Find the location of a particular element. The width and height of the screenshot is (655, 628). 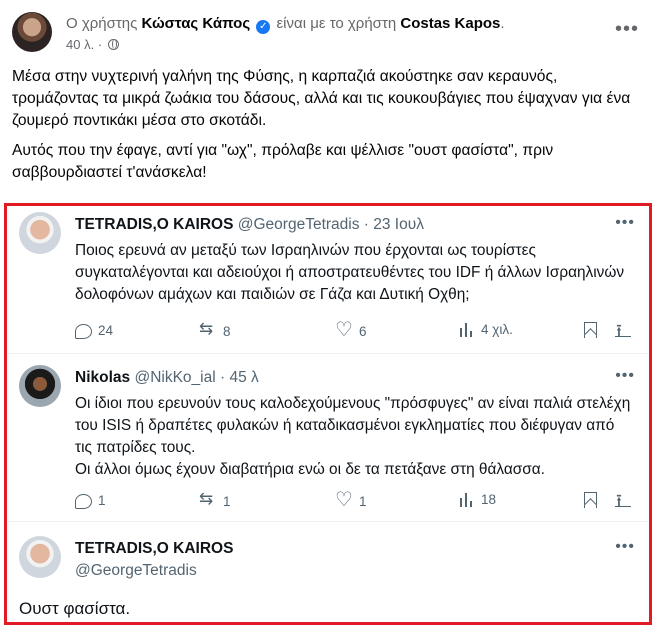

like-action: 6 is located at coordinates (351, 329).